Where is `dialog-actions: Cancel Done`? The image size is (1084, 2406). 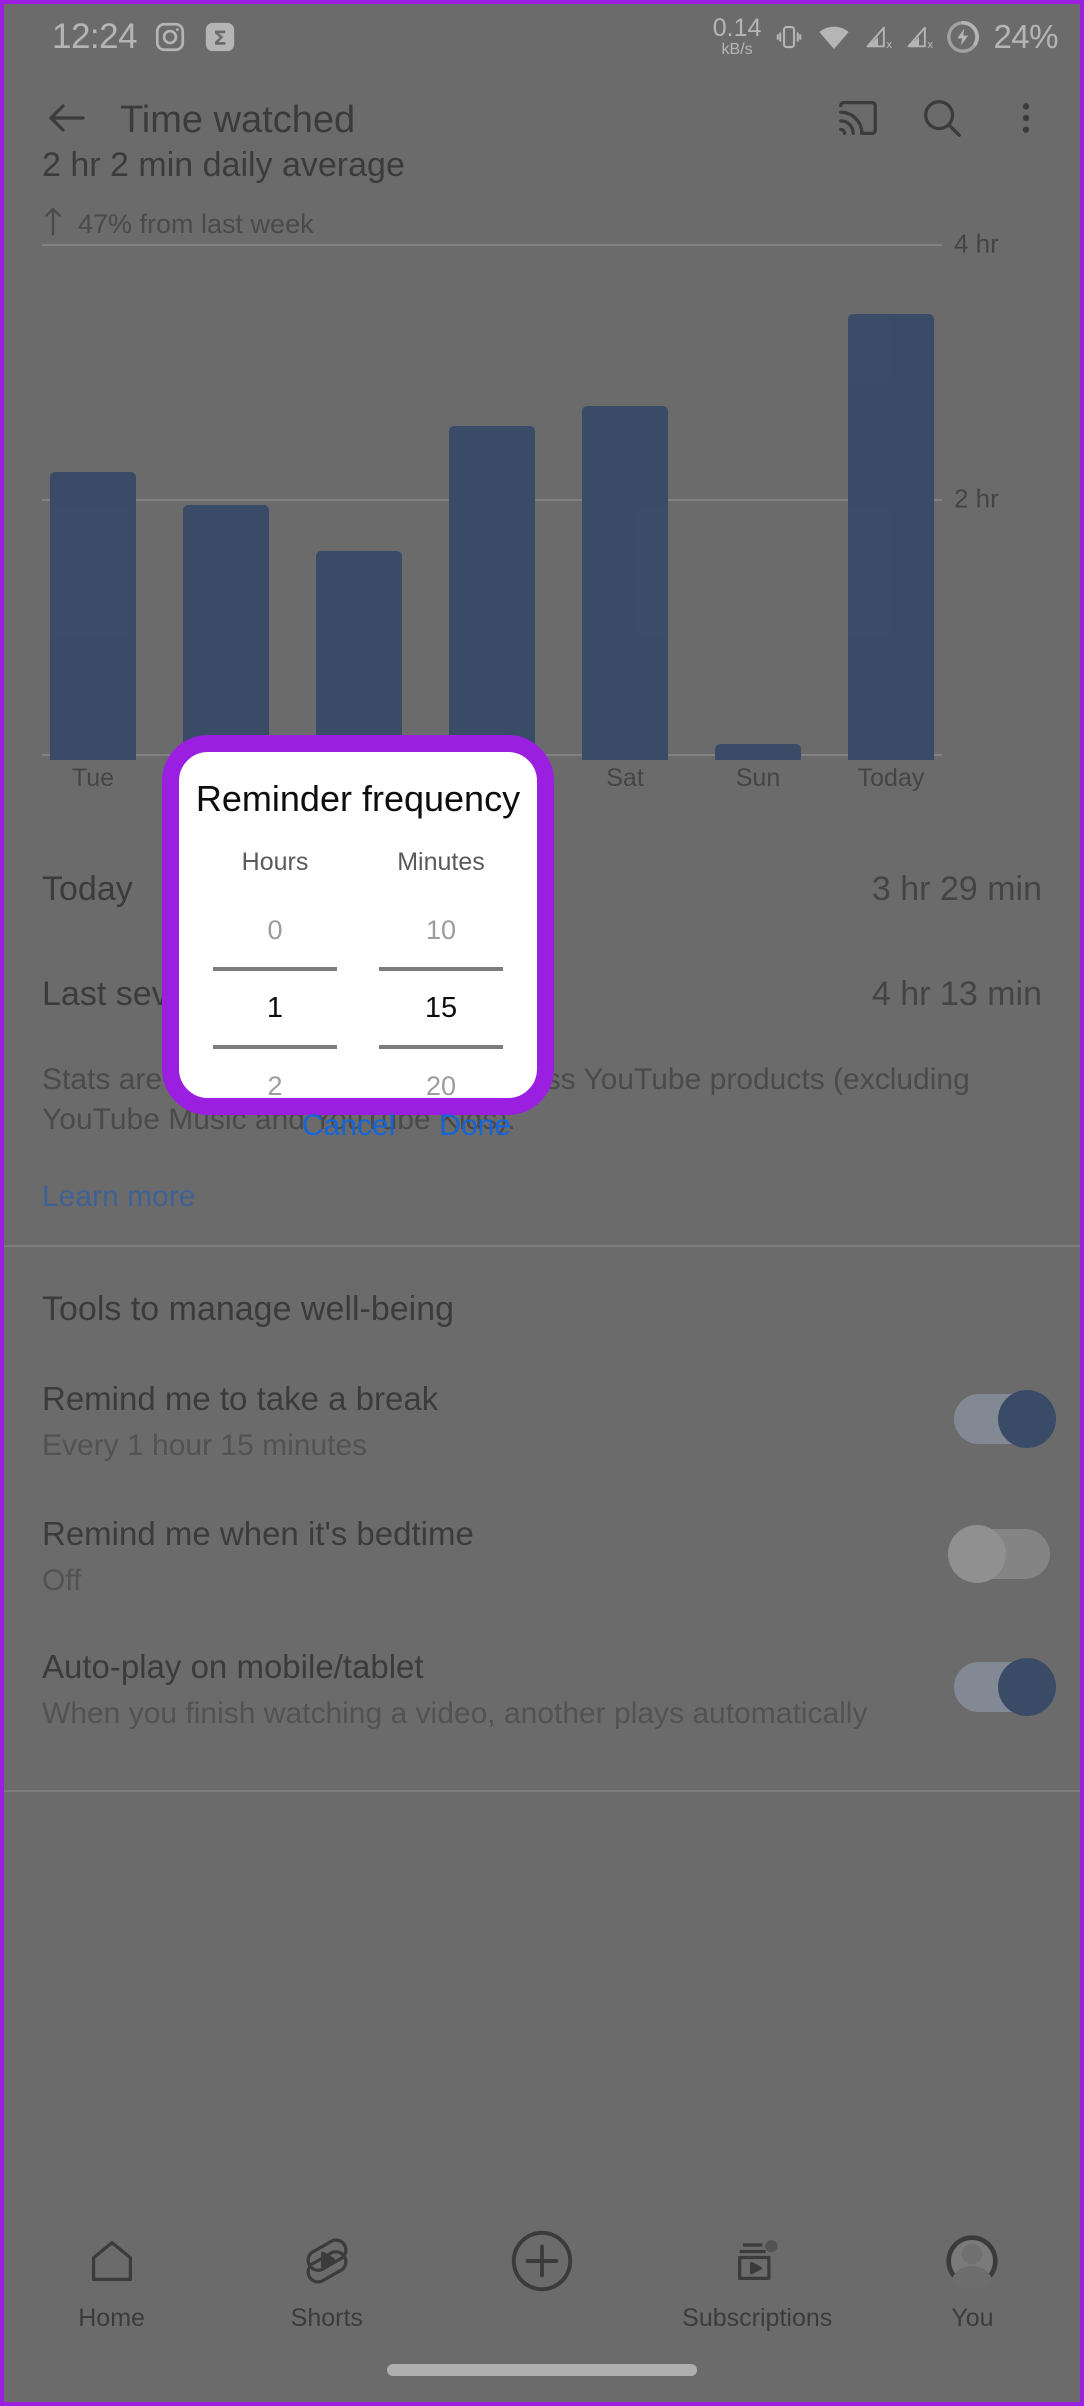 dialog-actions: Cancel Done is located at coordinates (358, 1138).